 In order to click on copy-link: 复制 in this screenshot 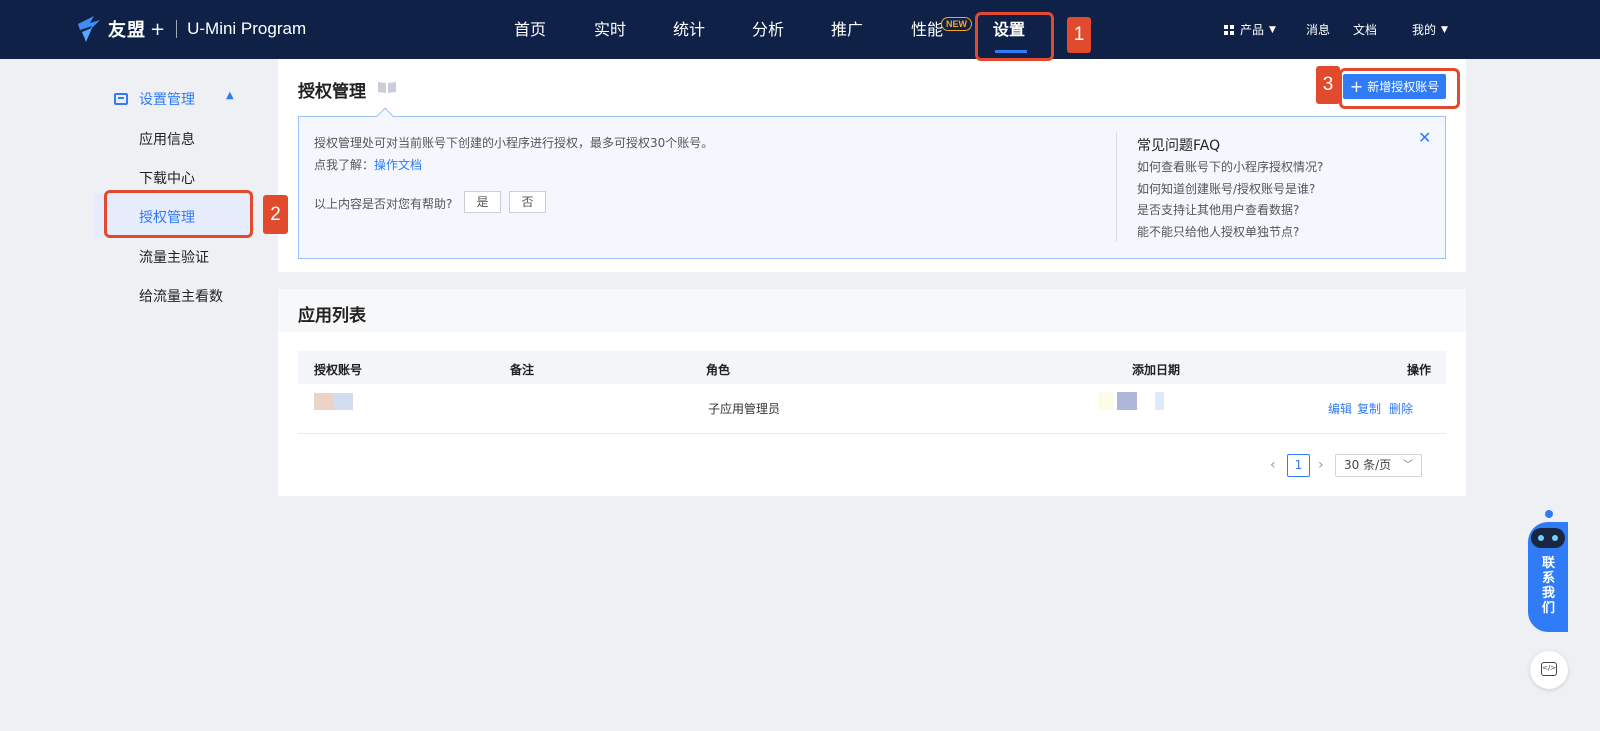, I will do `click(1369, 408)`.